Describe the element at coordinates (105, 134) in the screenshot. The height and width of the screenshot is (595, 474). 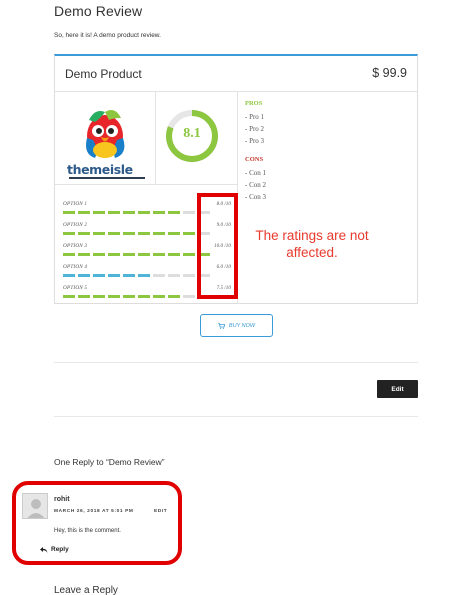
I see `parrot-icon` at that location.